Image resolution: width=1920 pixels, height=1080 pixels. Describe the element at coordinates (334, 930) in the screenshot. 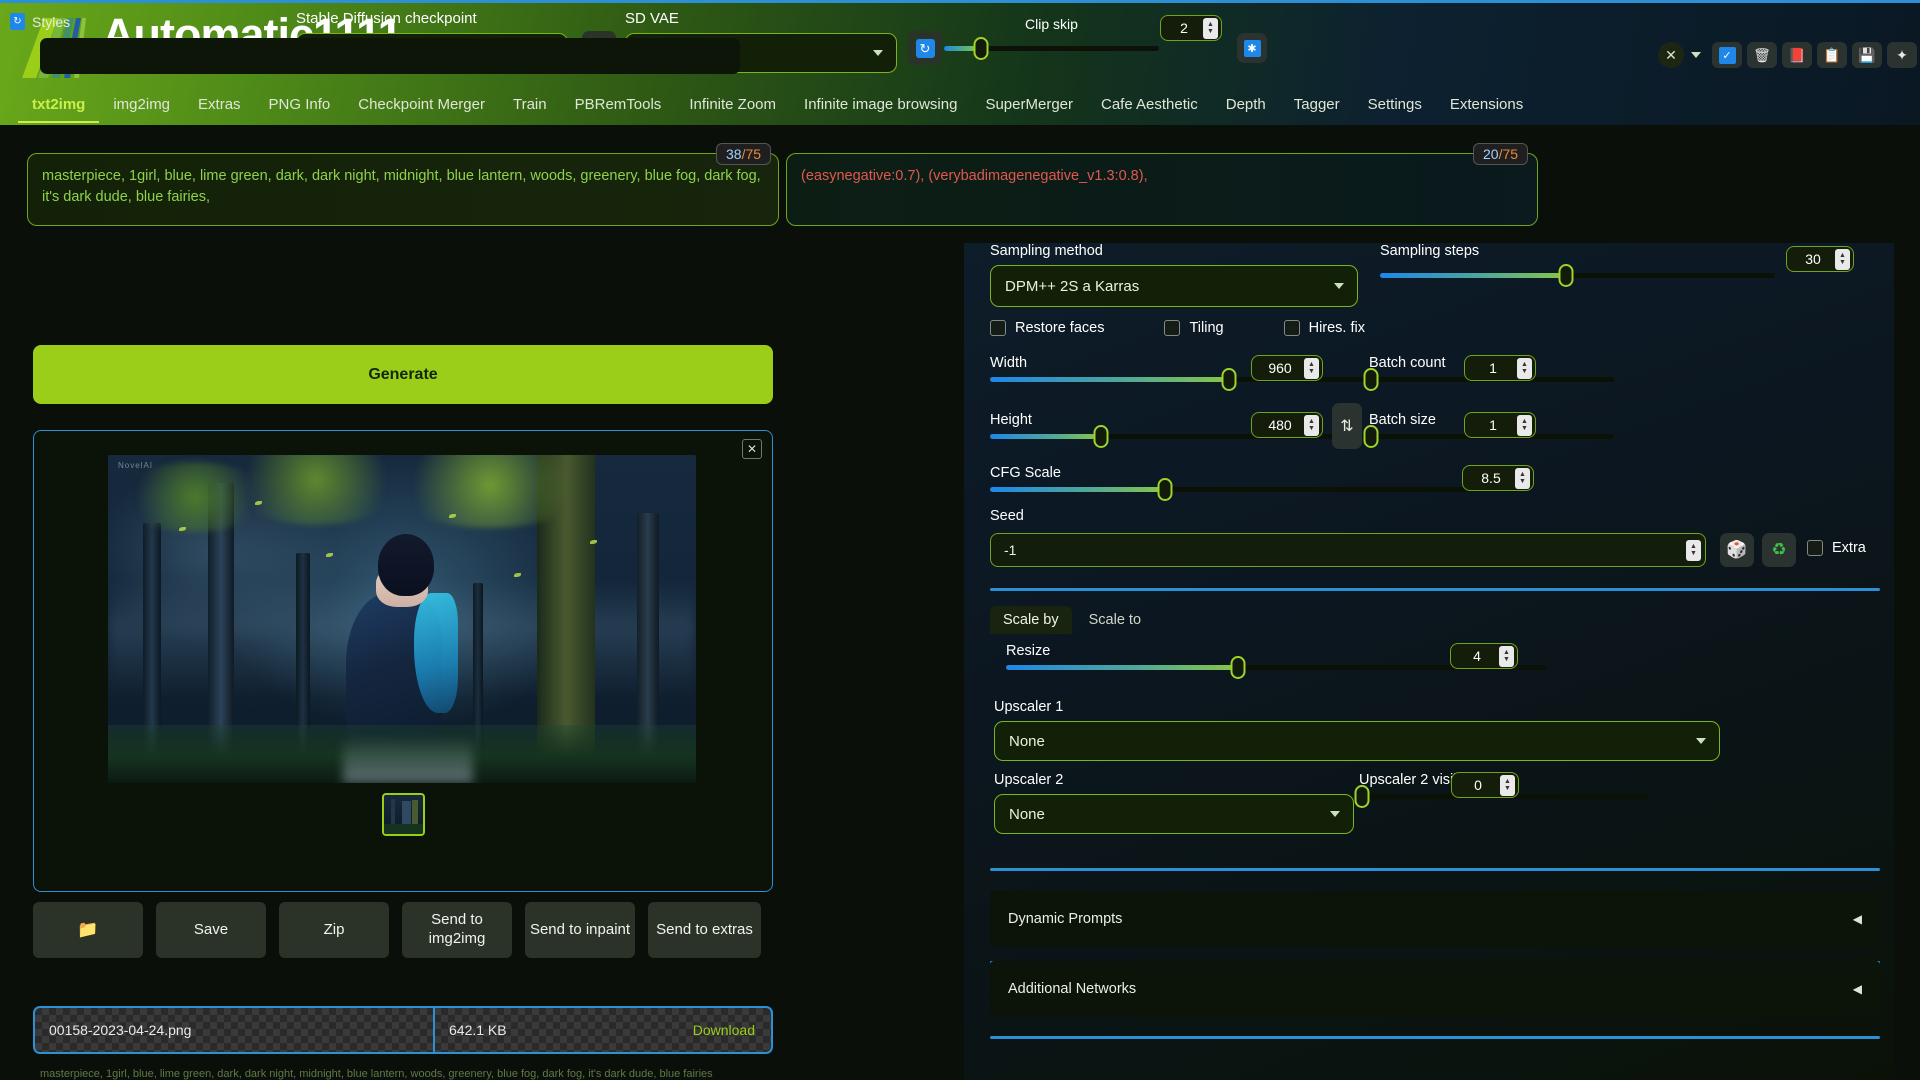

I see `zip-button: Zip` at that location.